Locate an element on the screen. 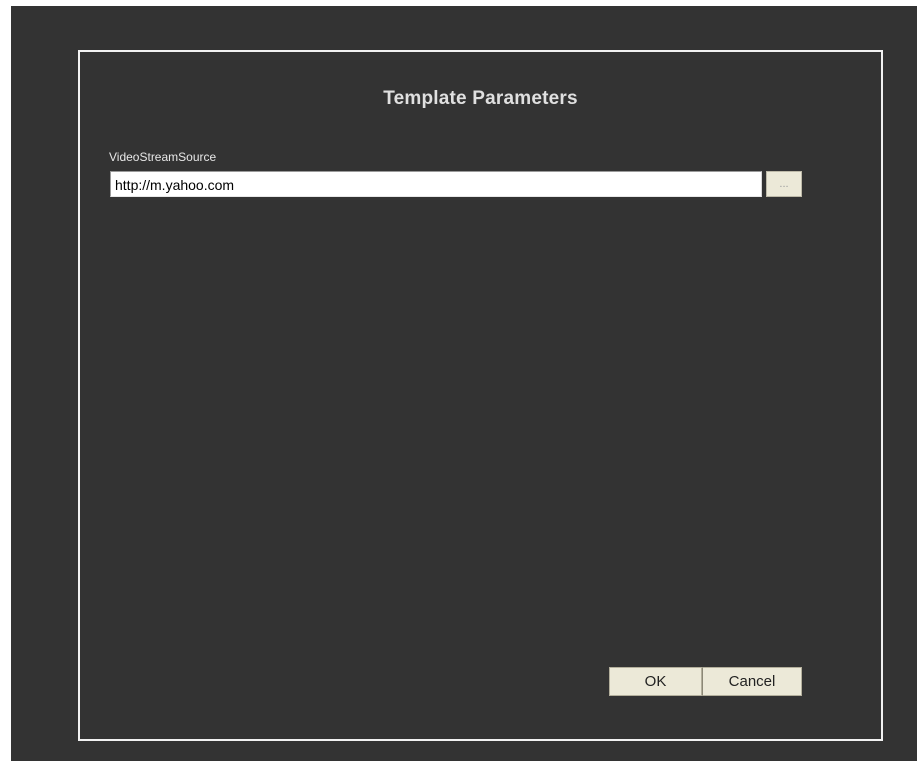  dialog-button-row: OK Cancel is located at coordinates (705, 681).